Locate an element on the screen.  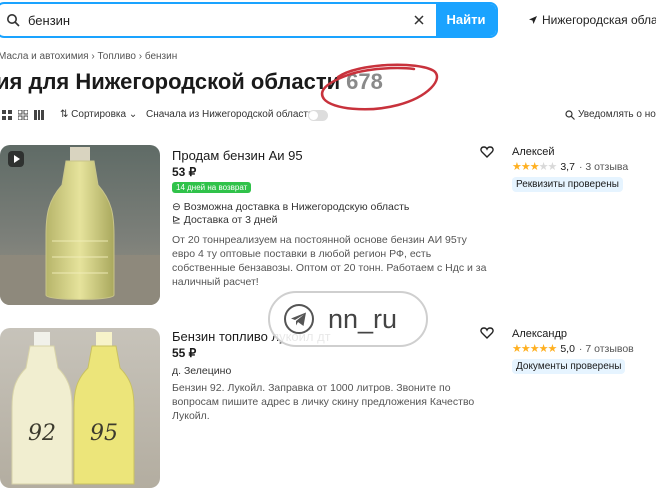
seller-name: Александр is located at coordinates (539, 334).